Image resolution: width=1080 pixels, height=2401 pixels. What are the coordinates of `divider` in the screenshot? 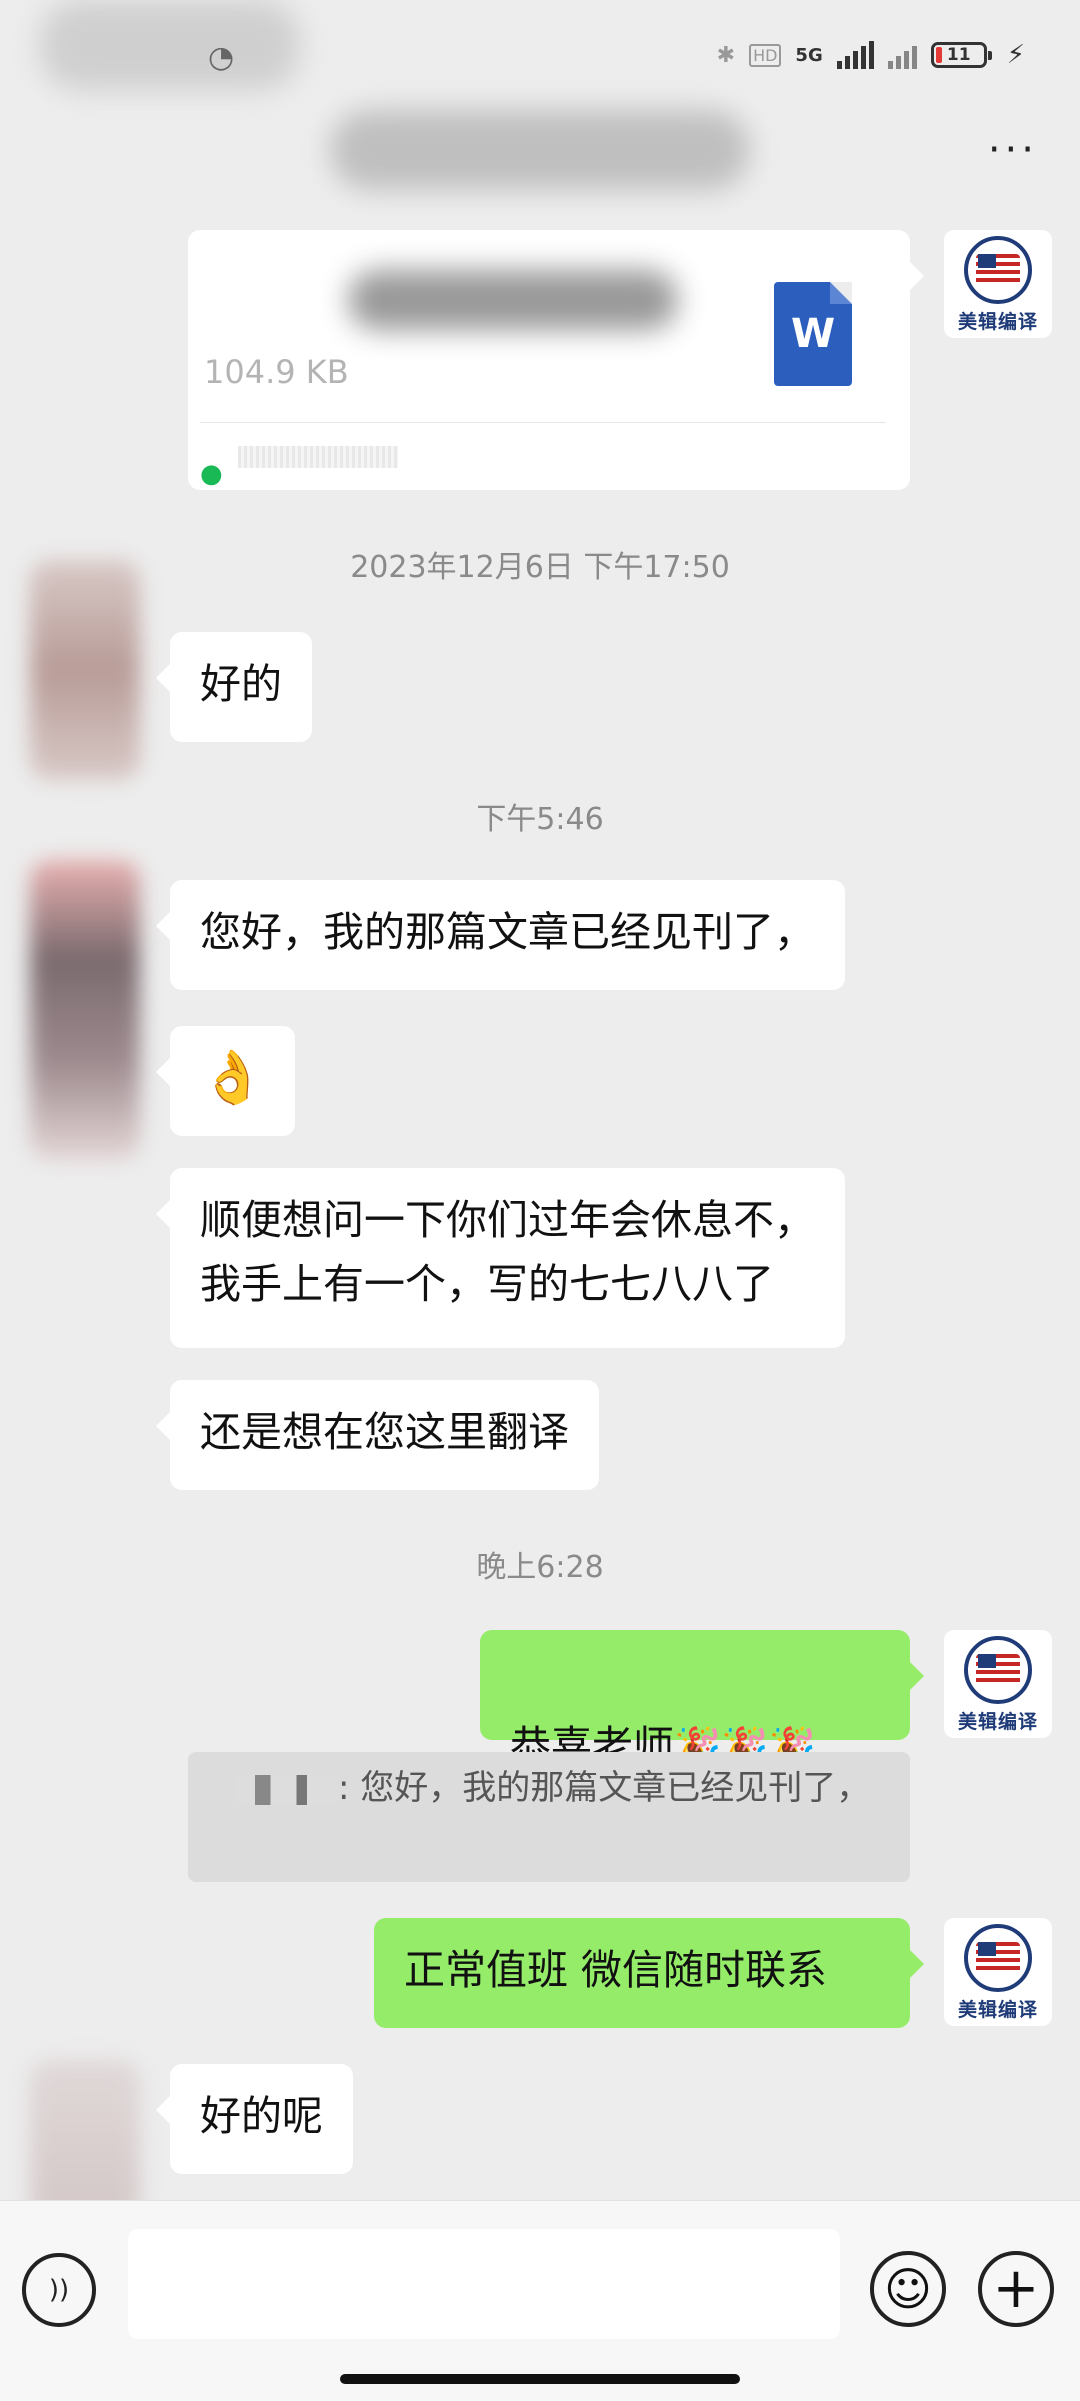 It's located at (543, 422).